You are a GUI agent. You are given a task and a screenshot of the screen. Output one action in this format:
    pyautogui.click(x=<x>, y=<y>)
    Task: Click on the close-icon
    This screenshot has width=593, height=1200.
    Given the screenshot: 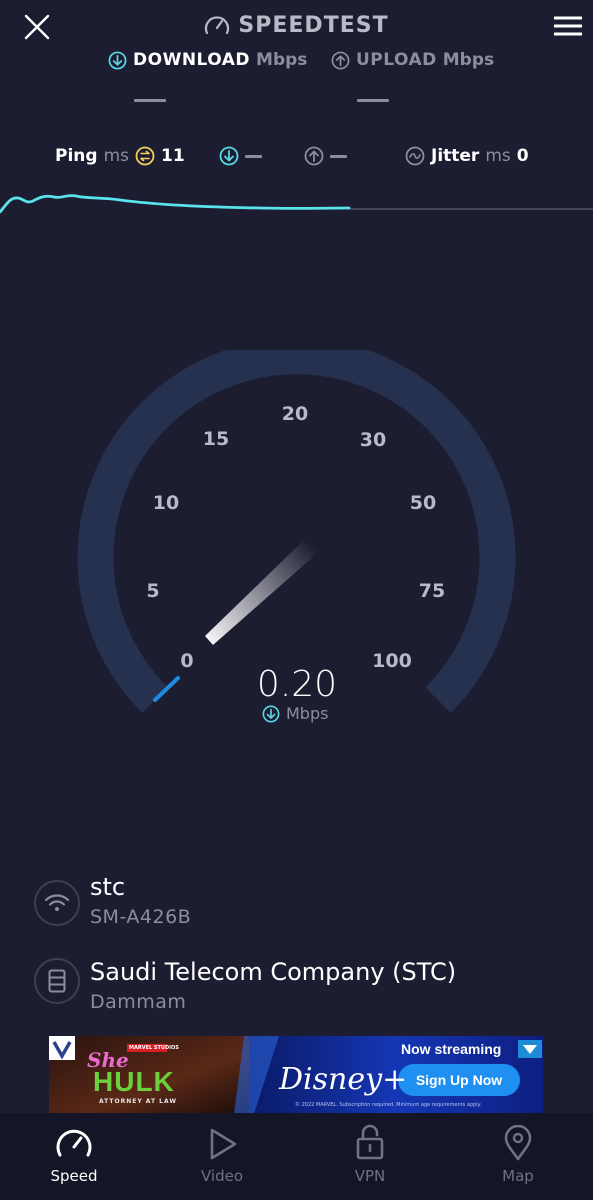 What is the action you would take?
    pyautogui.click(x=37, y=27)
    